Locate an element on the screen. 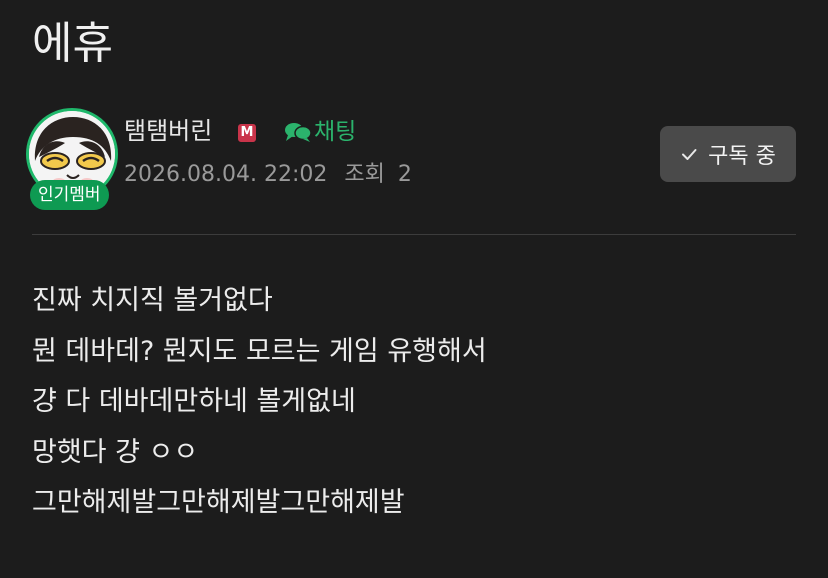 The image size is (828, 578). chat-link: 채팅 is located at coordinates (320, 132).